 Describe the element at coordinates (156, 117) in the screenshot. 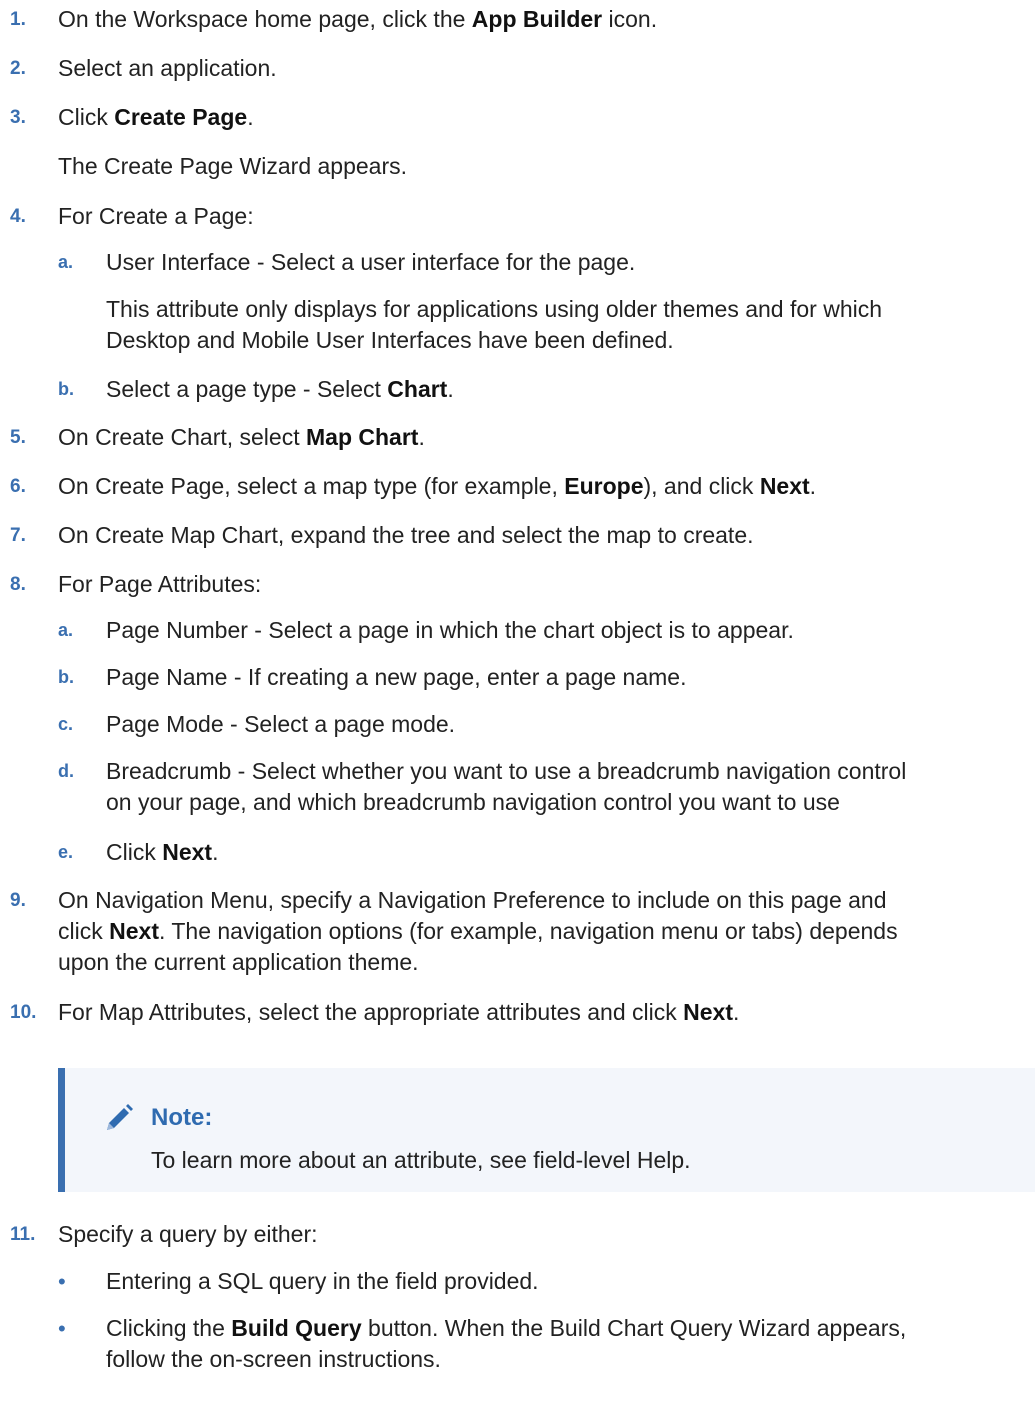

I see `step-text: Click Create Page.` at that location.